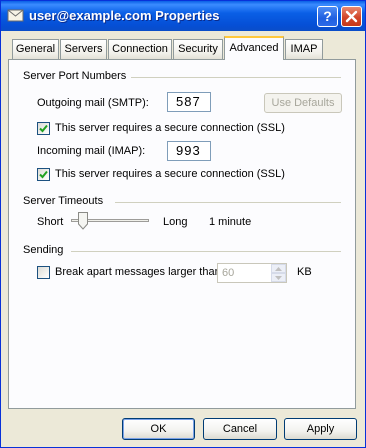 The width and height of the screenshot is (366, 448). I want to click on cancel-button: Cancel, so click(240, 429).